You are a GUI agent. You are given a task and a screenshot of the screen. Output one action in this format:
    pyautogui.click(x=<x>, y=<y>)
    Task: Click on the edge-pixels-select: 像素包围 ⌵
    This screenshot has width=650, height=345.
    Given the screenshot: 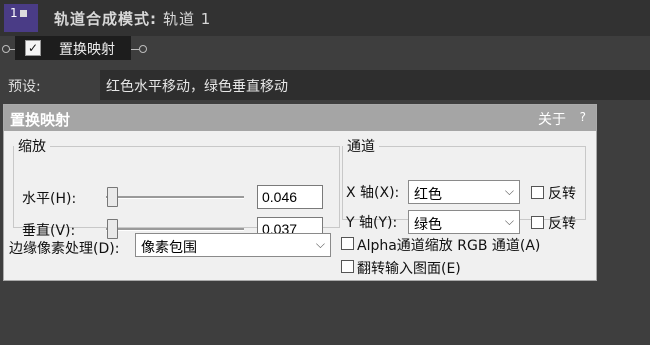 What is the action you would take?
    pyautogui.click(x=233, y=245)
    